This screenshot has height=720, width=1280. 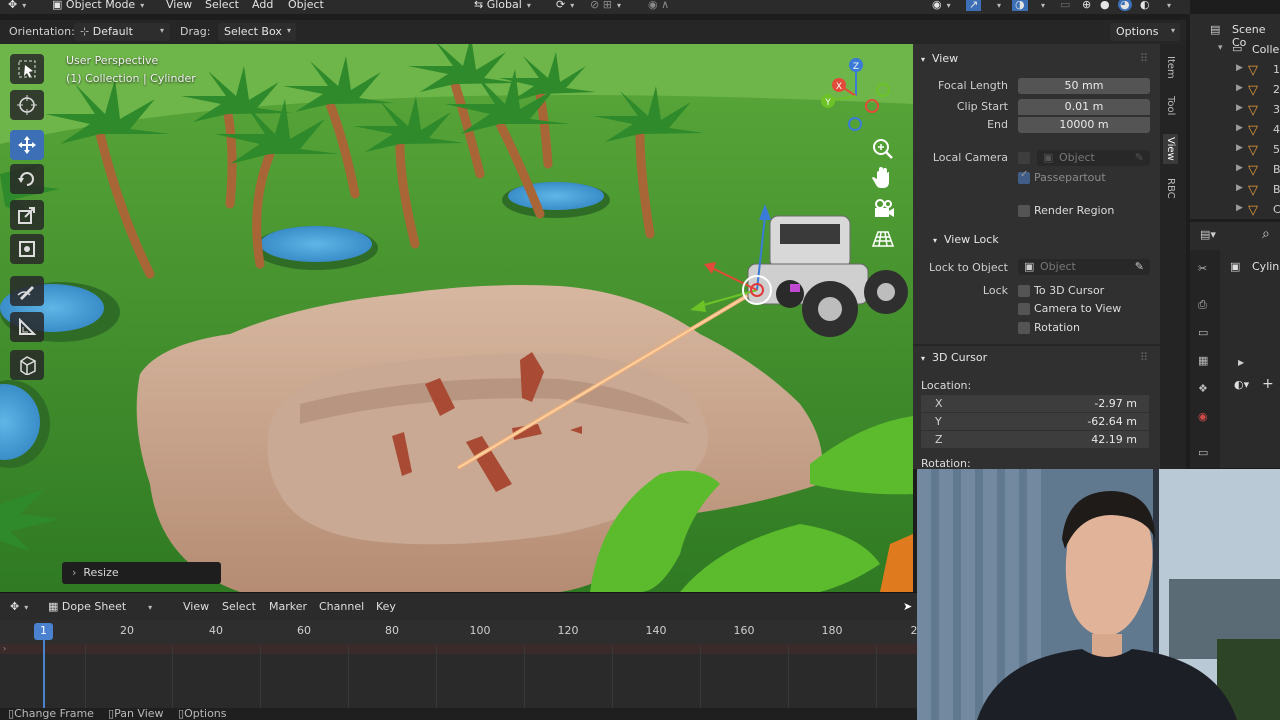 What do you see at coordinates (966, 239) in the screenshot?
I see `view-lock-header: ▾ View Lock` at bounding box center [966, 239].